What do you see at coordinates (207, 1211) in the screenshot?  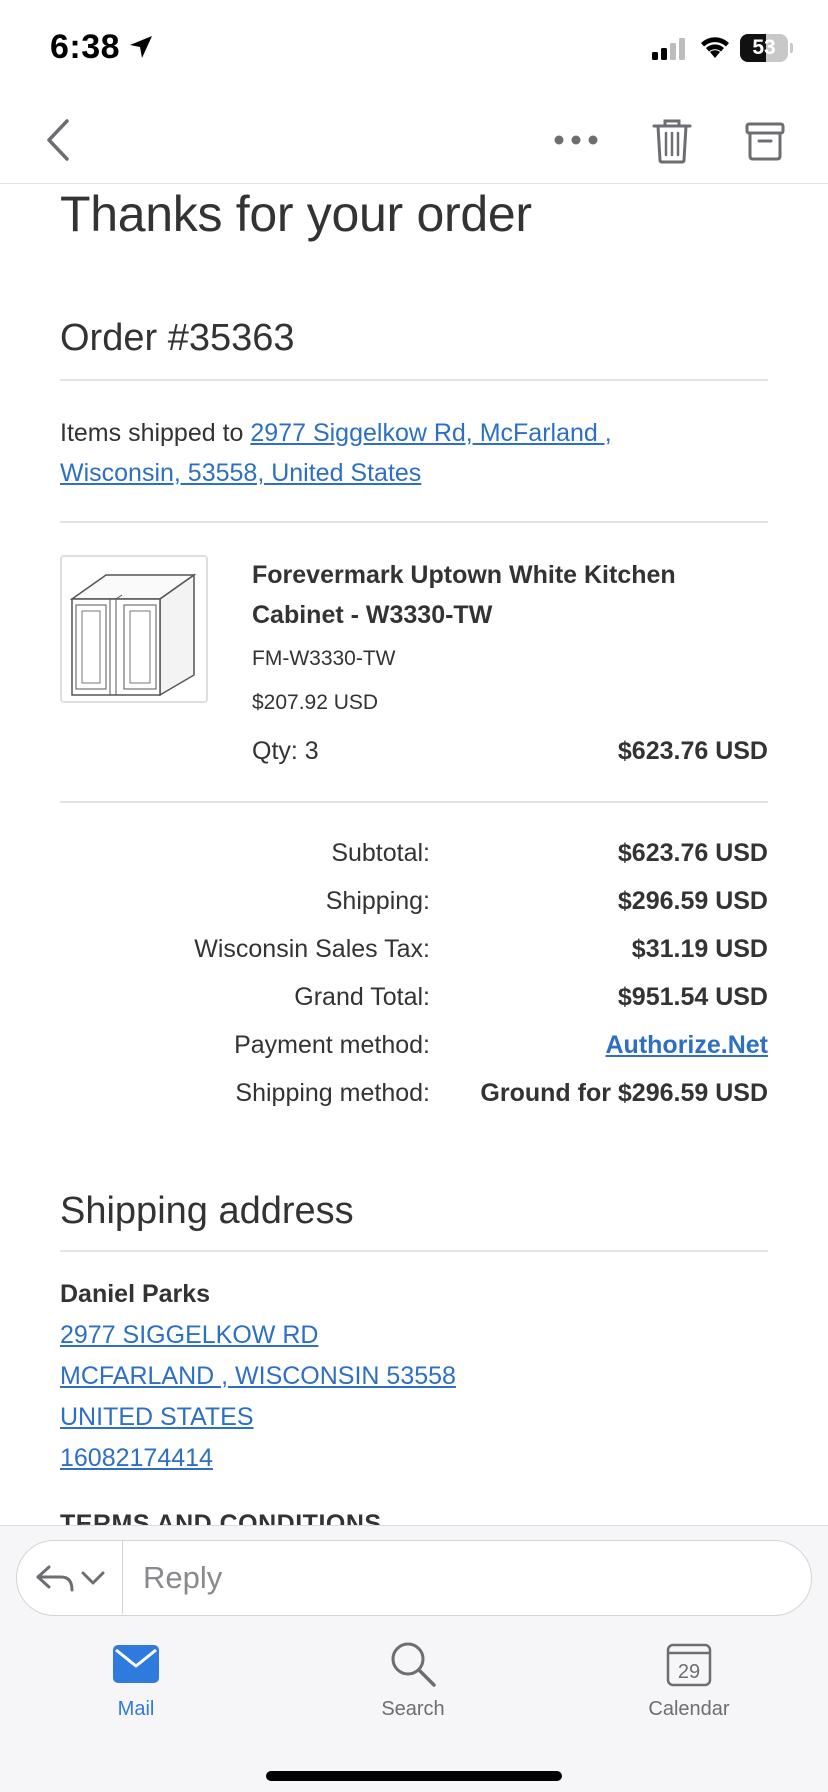 I see `shipping-address-heading: Shipping address` at bounding box center [207, 1211].